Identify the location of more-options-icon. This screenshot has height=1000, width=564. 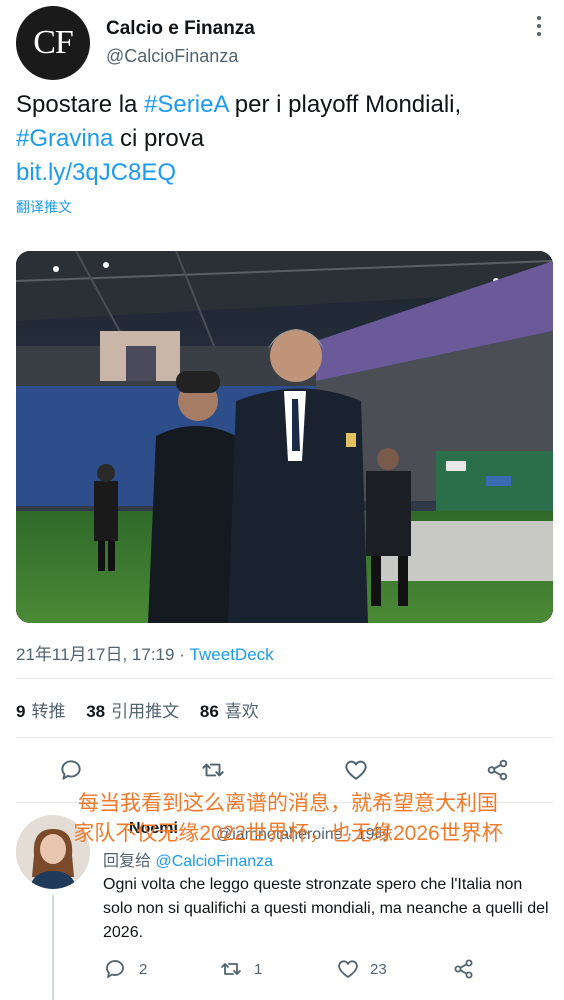
(539, 28).